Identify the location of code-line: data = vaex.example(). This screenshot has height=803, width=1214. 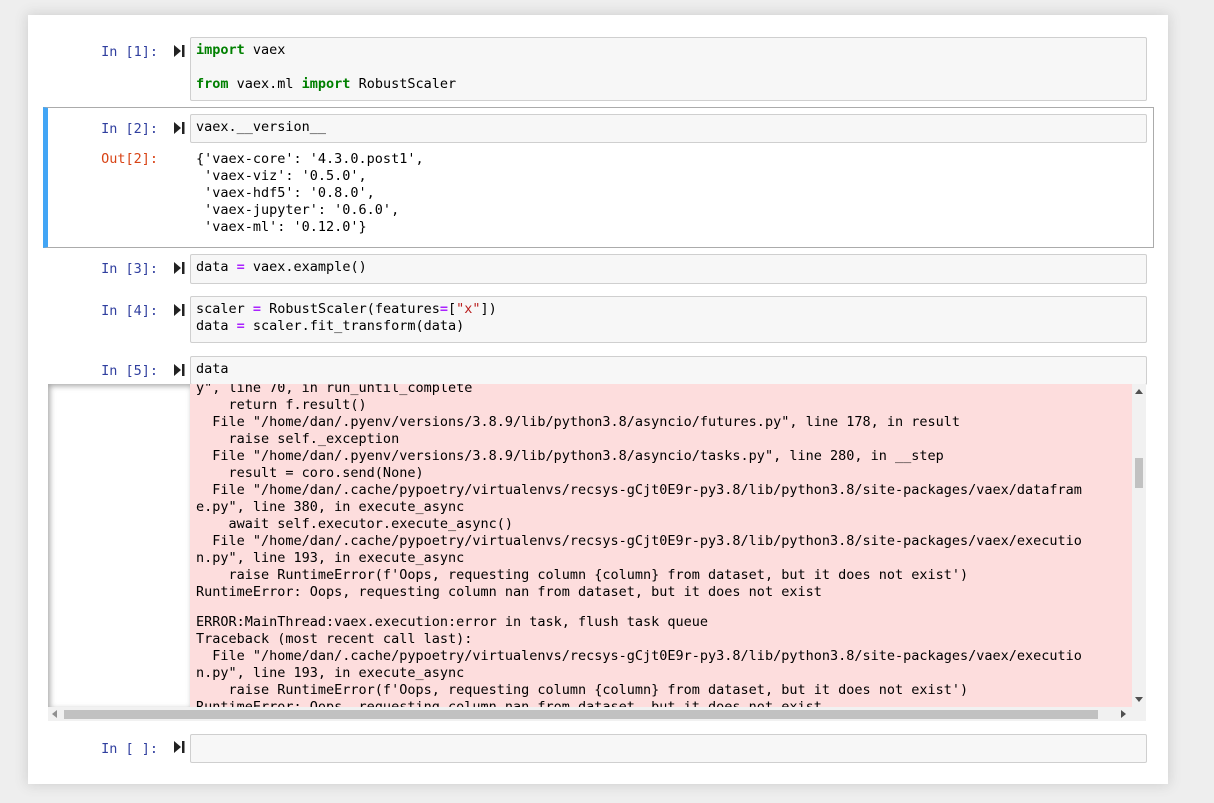
(668, 267).